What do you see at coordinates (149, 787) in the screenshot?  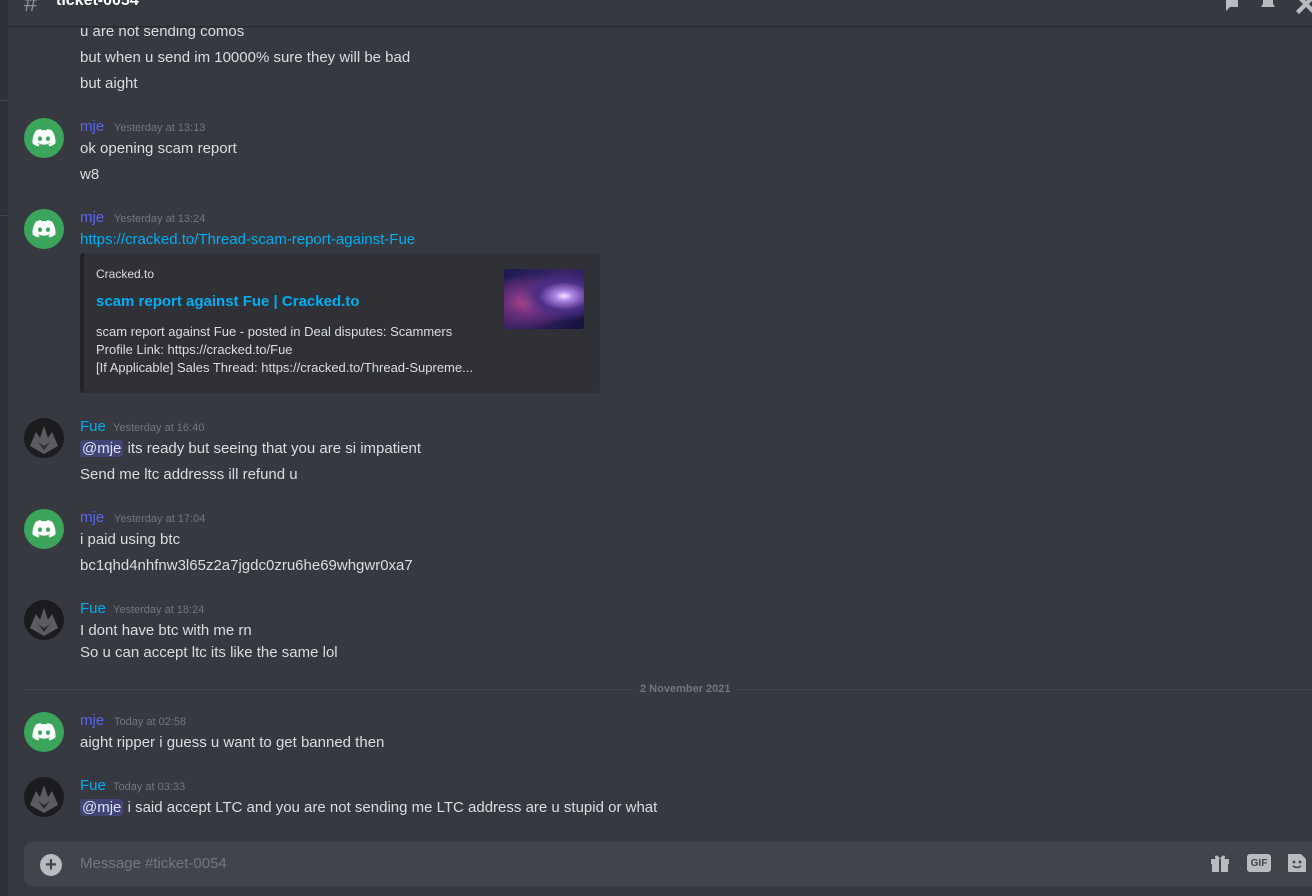 I see `timestamp: Today at 03:33` at bounding box center [149, 787].